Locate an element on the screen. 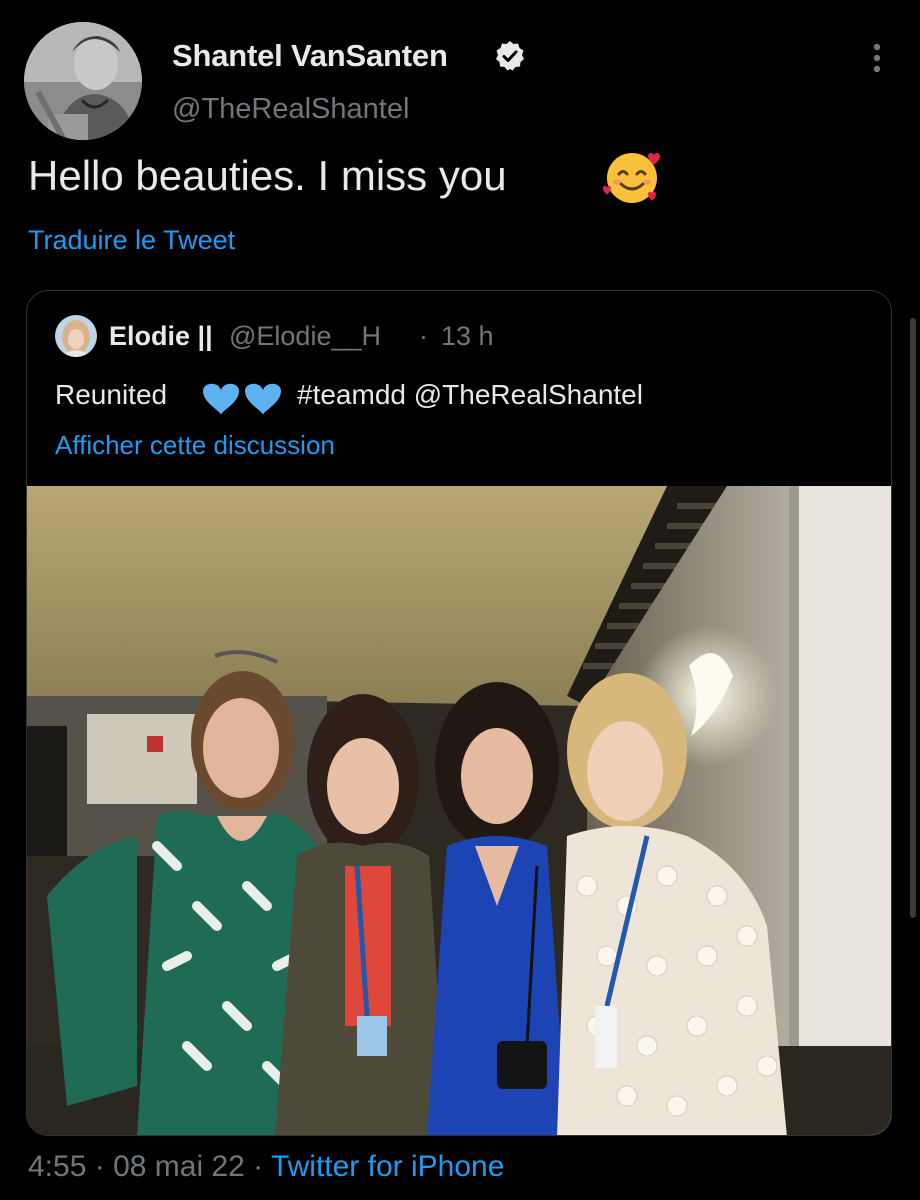 This screenshot has width=920, height=1200. author-name: Shantel VanSanten is located at coordinates (310, 56).